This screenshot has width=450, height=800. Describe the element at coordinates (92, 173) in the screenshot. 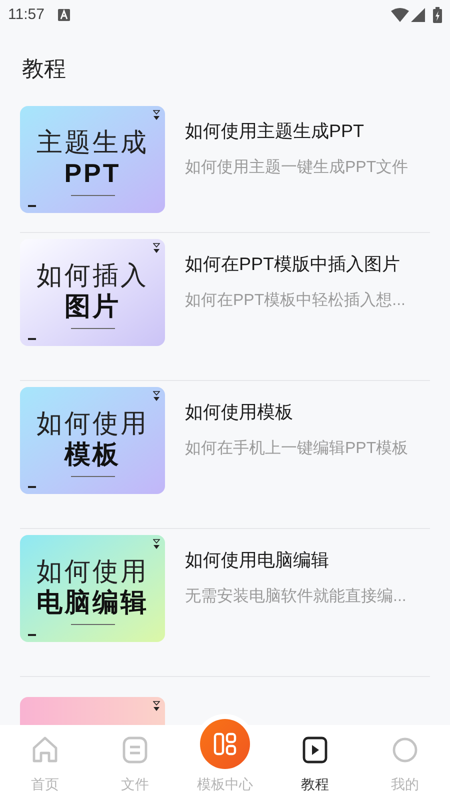

I see `cover-subheading: PPT` at that location.